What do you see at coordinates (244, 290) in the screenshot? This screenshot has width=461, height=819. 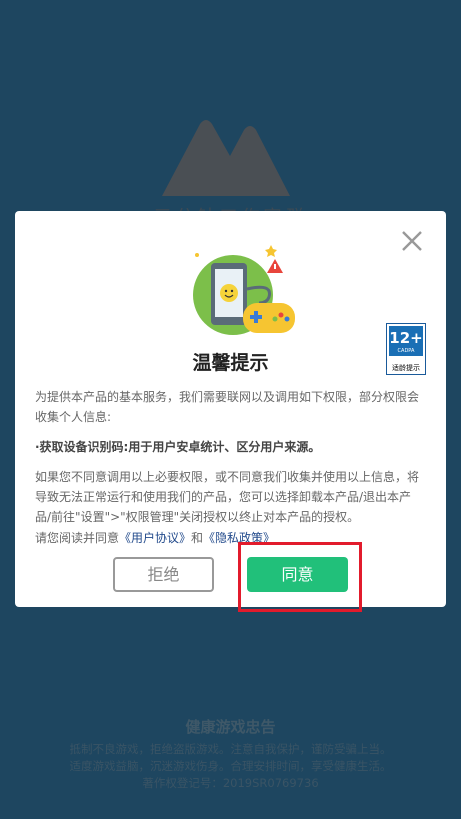 I see `game-phone-illustration` at bounding box center [244, 290].